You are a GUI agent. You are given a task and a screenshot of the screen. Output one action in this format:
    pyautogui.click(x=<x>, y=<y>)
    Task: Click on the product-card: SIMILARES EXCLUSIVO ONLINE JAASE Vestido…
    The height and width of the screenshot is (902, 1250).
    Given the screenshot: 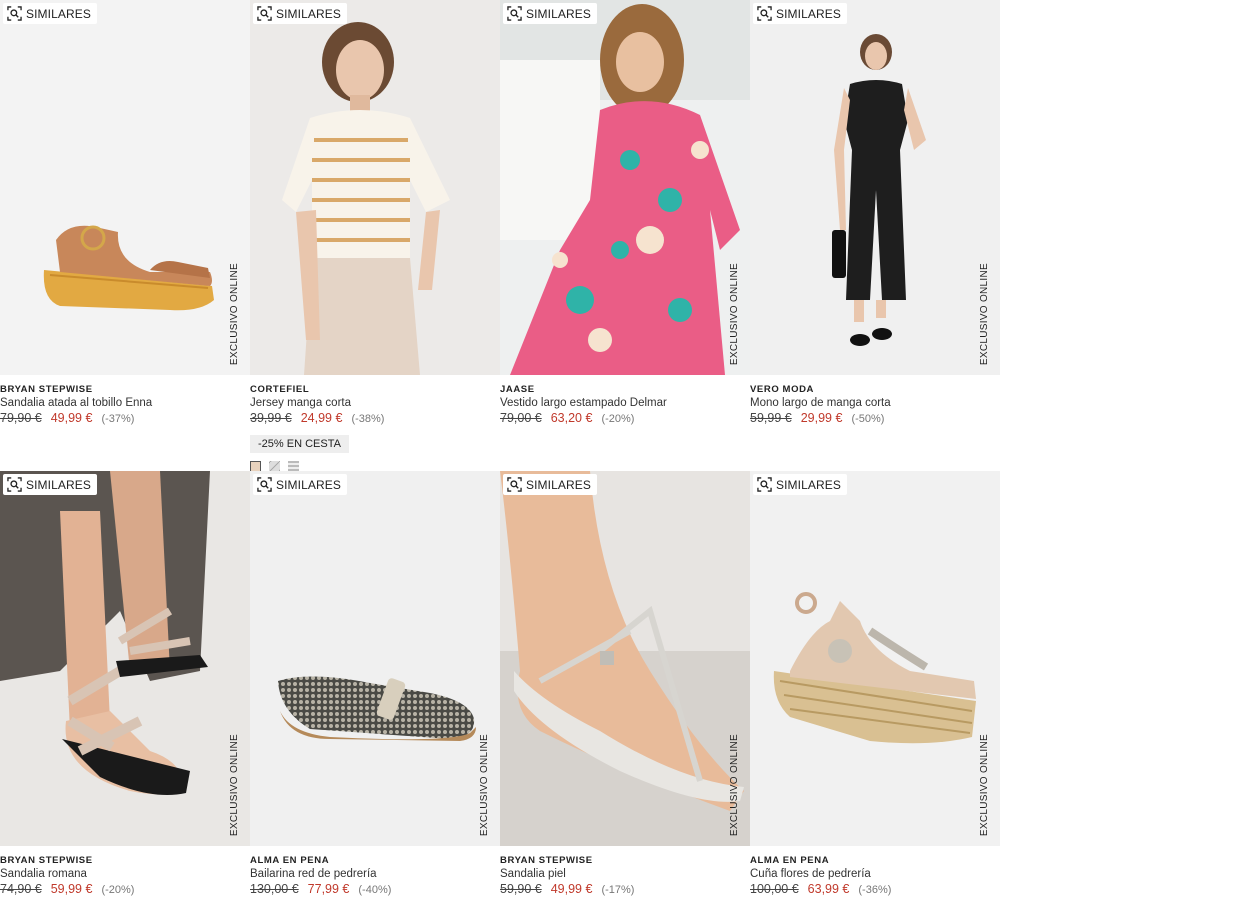 What is the action you would take?
    pyautogui.click(x=625, y=235)
    